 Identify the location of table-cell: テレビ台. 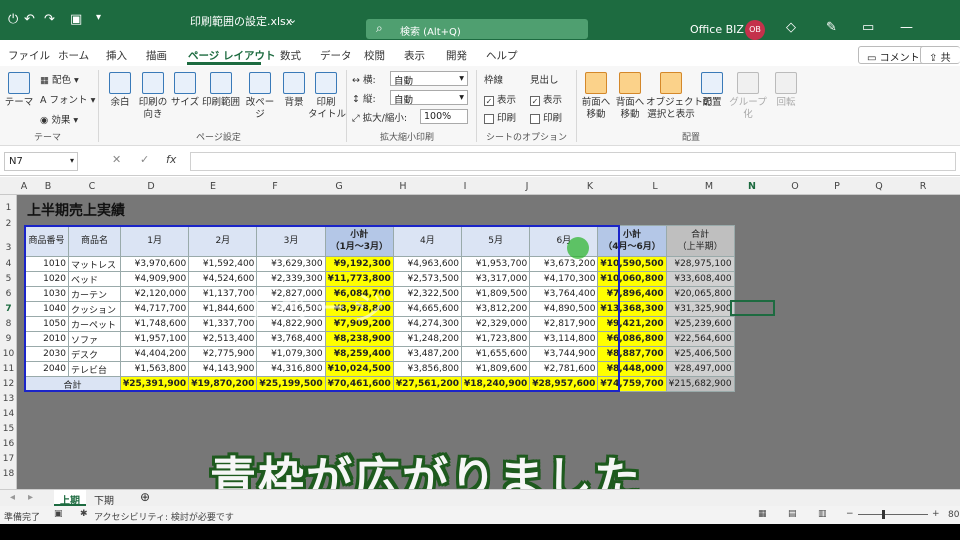
(94, 369).